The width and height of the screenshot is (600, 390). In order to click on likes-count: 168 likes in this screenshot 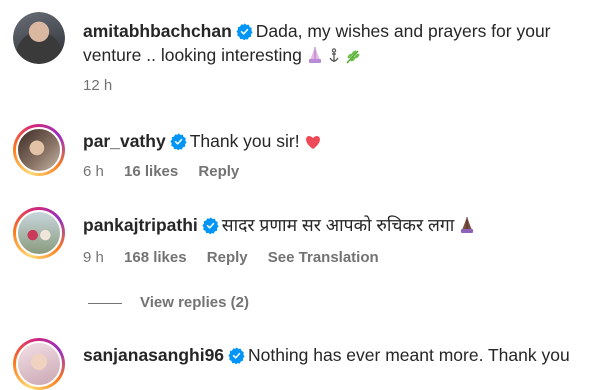, I will do `click(155, 257)`.